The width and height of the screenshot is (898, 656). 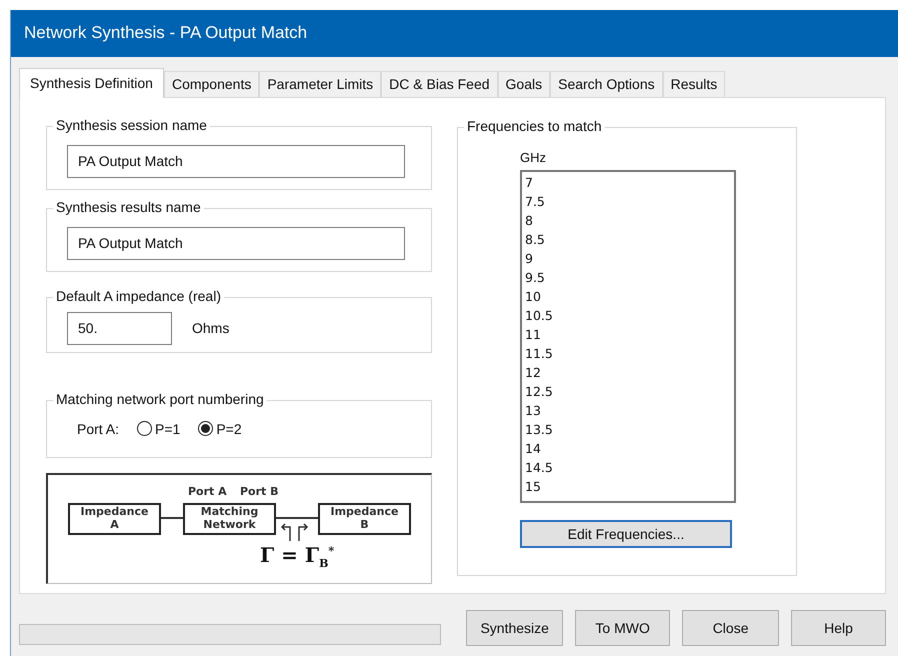 I want to click on group-label: Matching network port numbering, so click(x=160, y=398).